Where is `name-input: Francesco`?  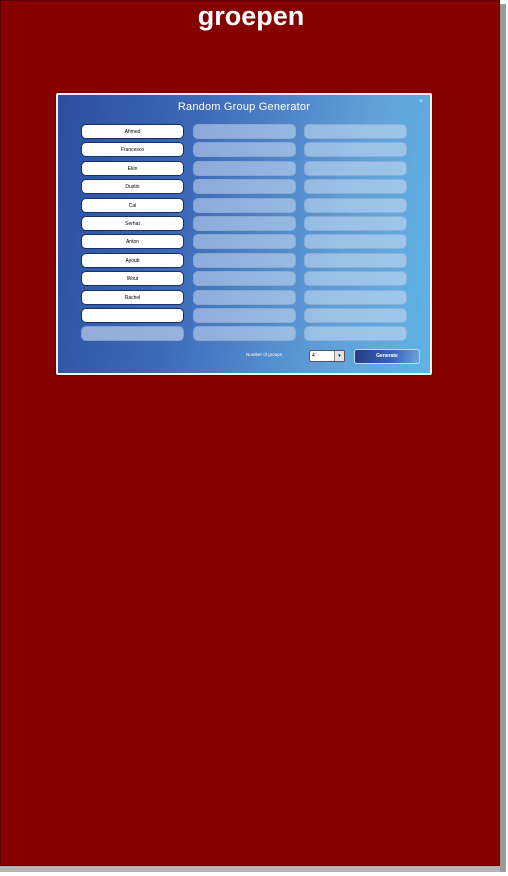
name-input: Francesco is located at coordinates (132, 150).